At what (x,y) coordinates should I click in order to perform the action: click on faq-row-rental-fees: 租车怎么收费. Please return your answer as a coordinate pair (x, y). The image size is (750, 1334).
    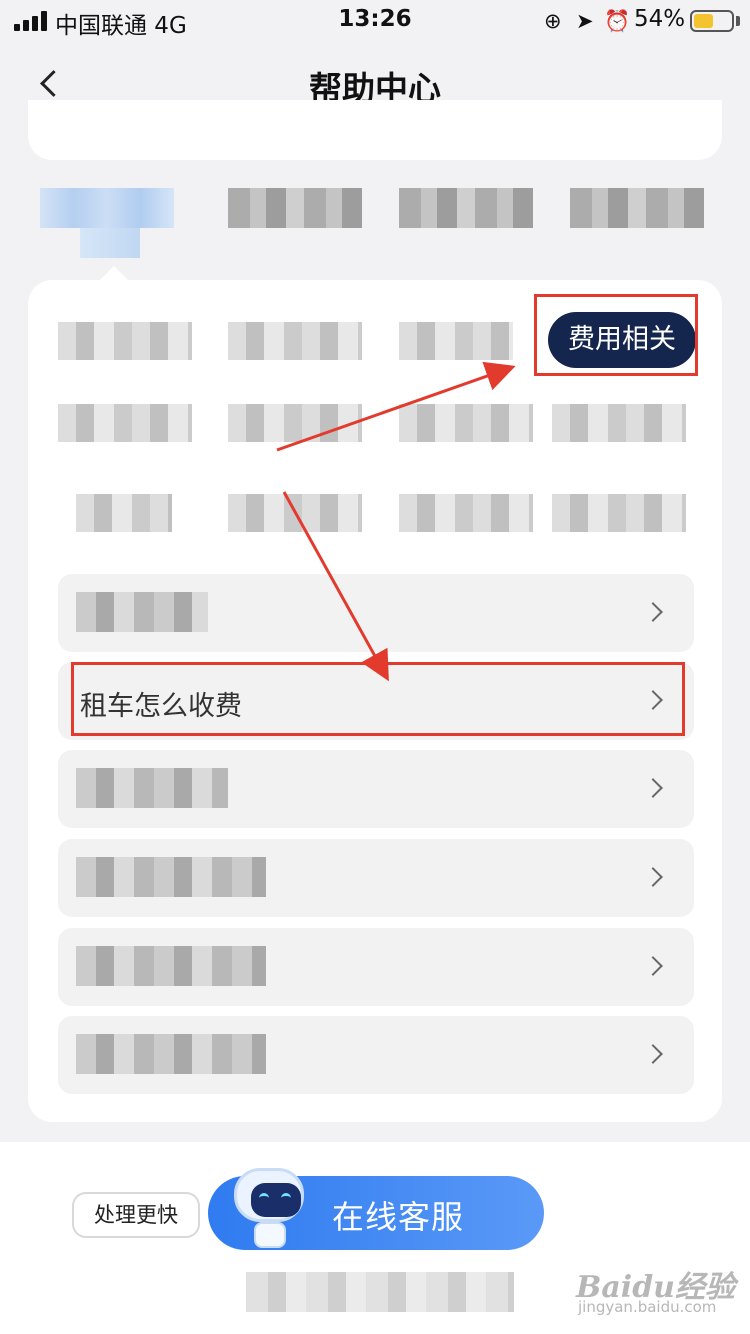
    Looking at the image, I should click on (376, 701).